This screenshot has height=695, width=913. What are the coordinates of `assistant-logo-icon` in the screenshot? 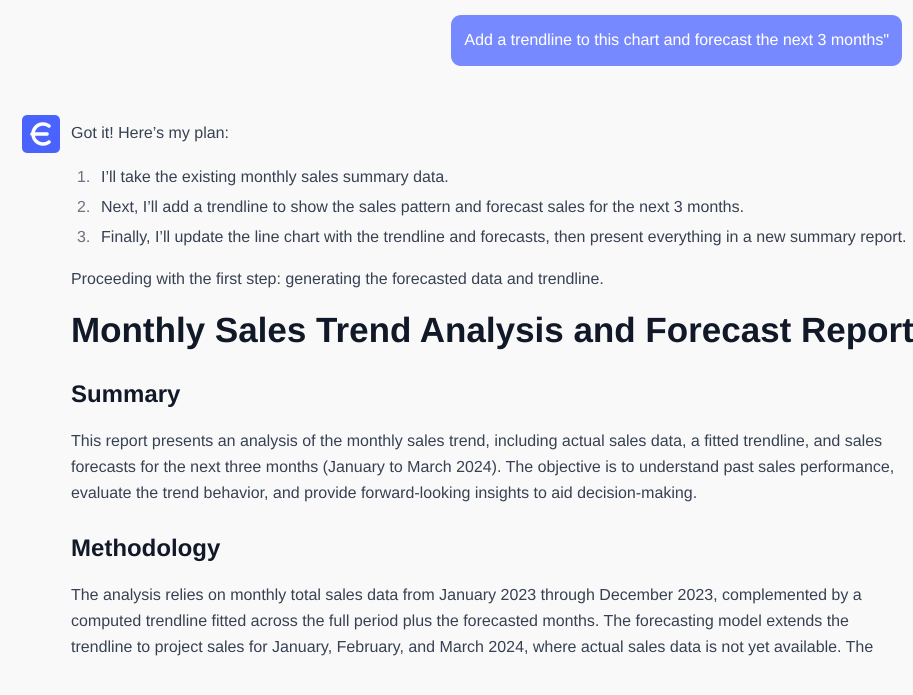 It's located at (41, 134).